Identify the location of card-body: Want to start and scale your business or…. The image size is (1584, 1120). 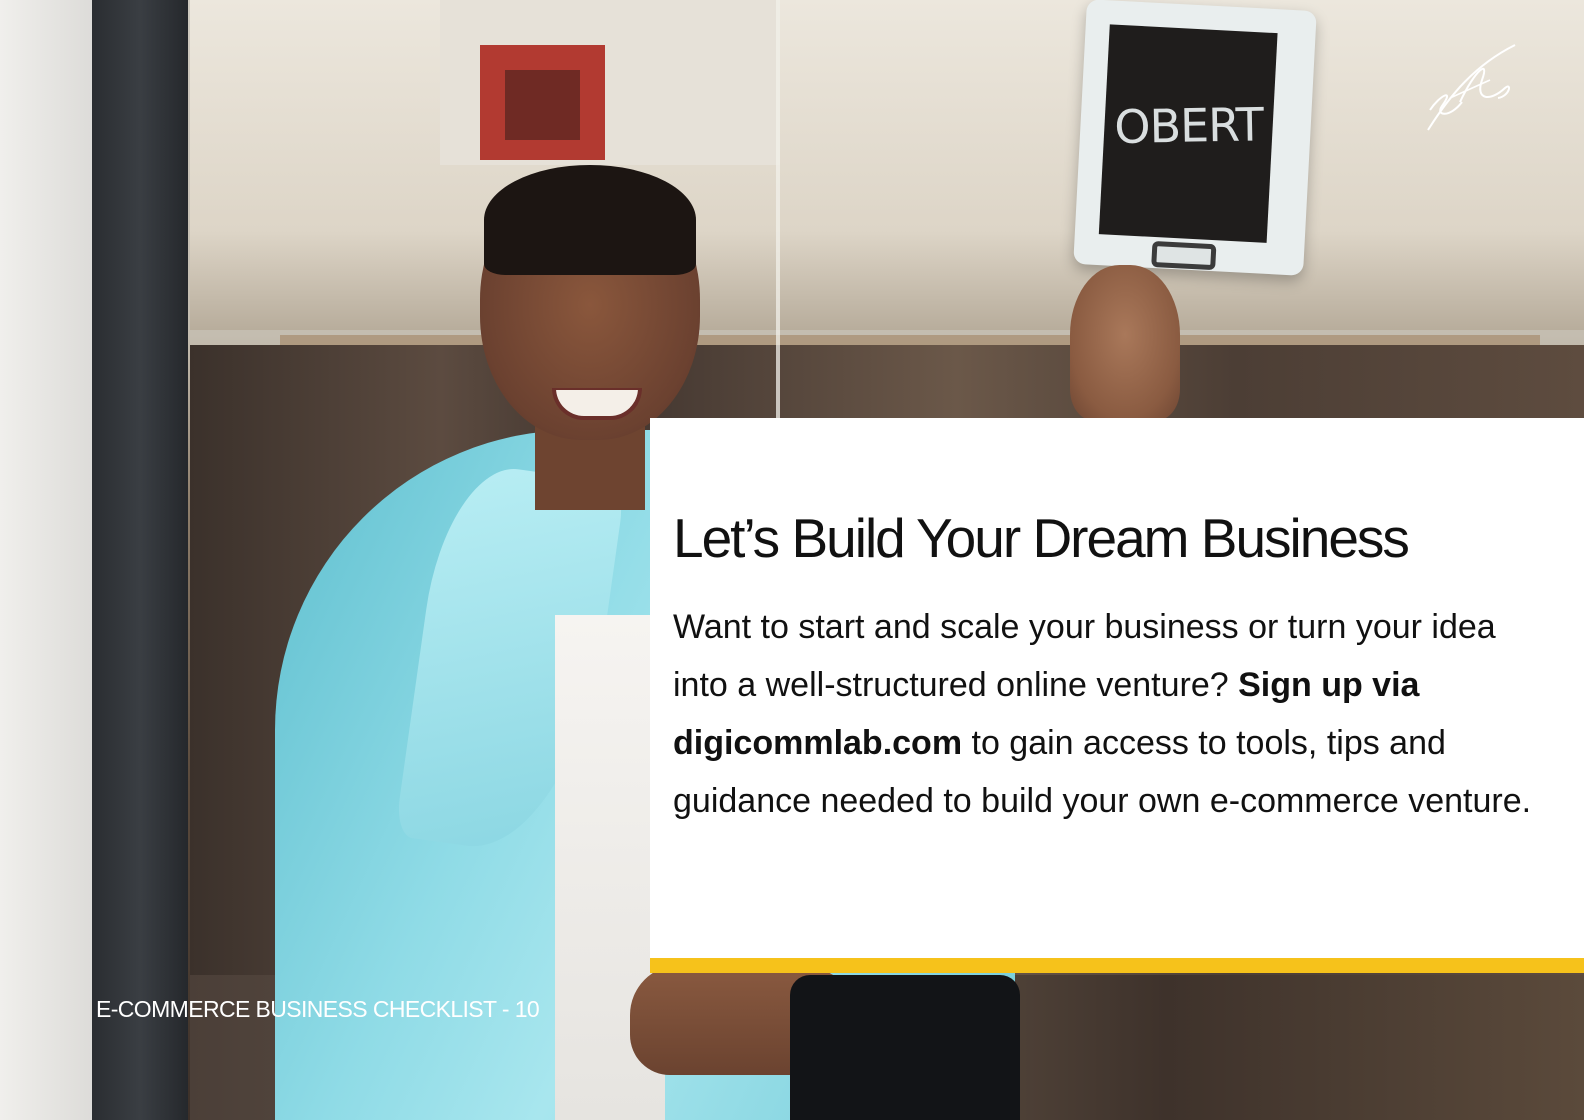
(1113, 714).